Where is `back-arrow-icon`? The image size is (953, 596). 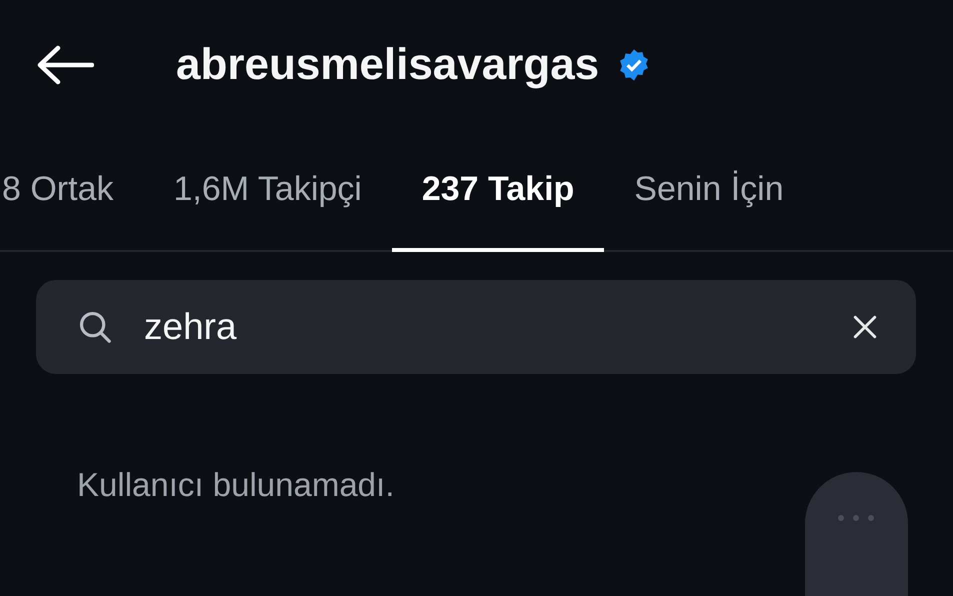 back-arrow-icon is located at coordinates (65, 65).